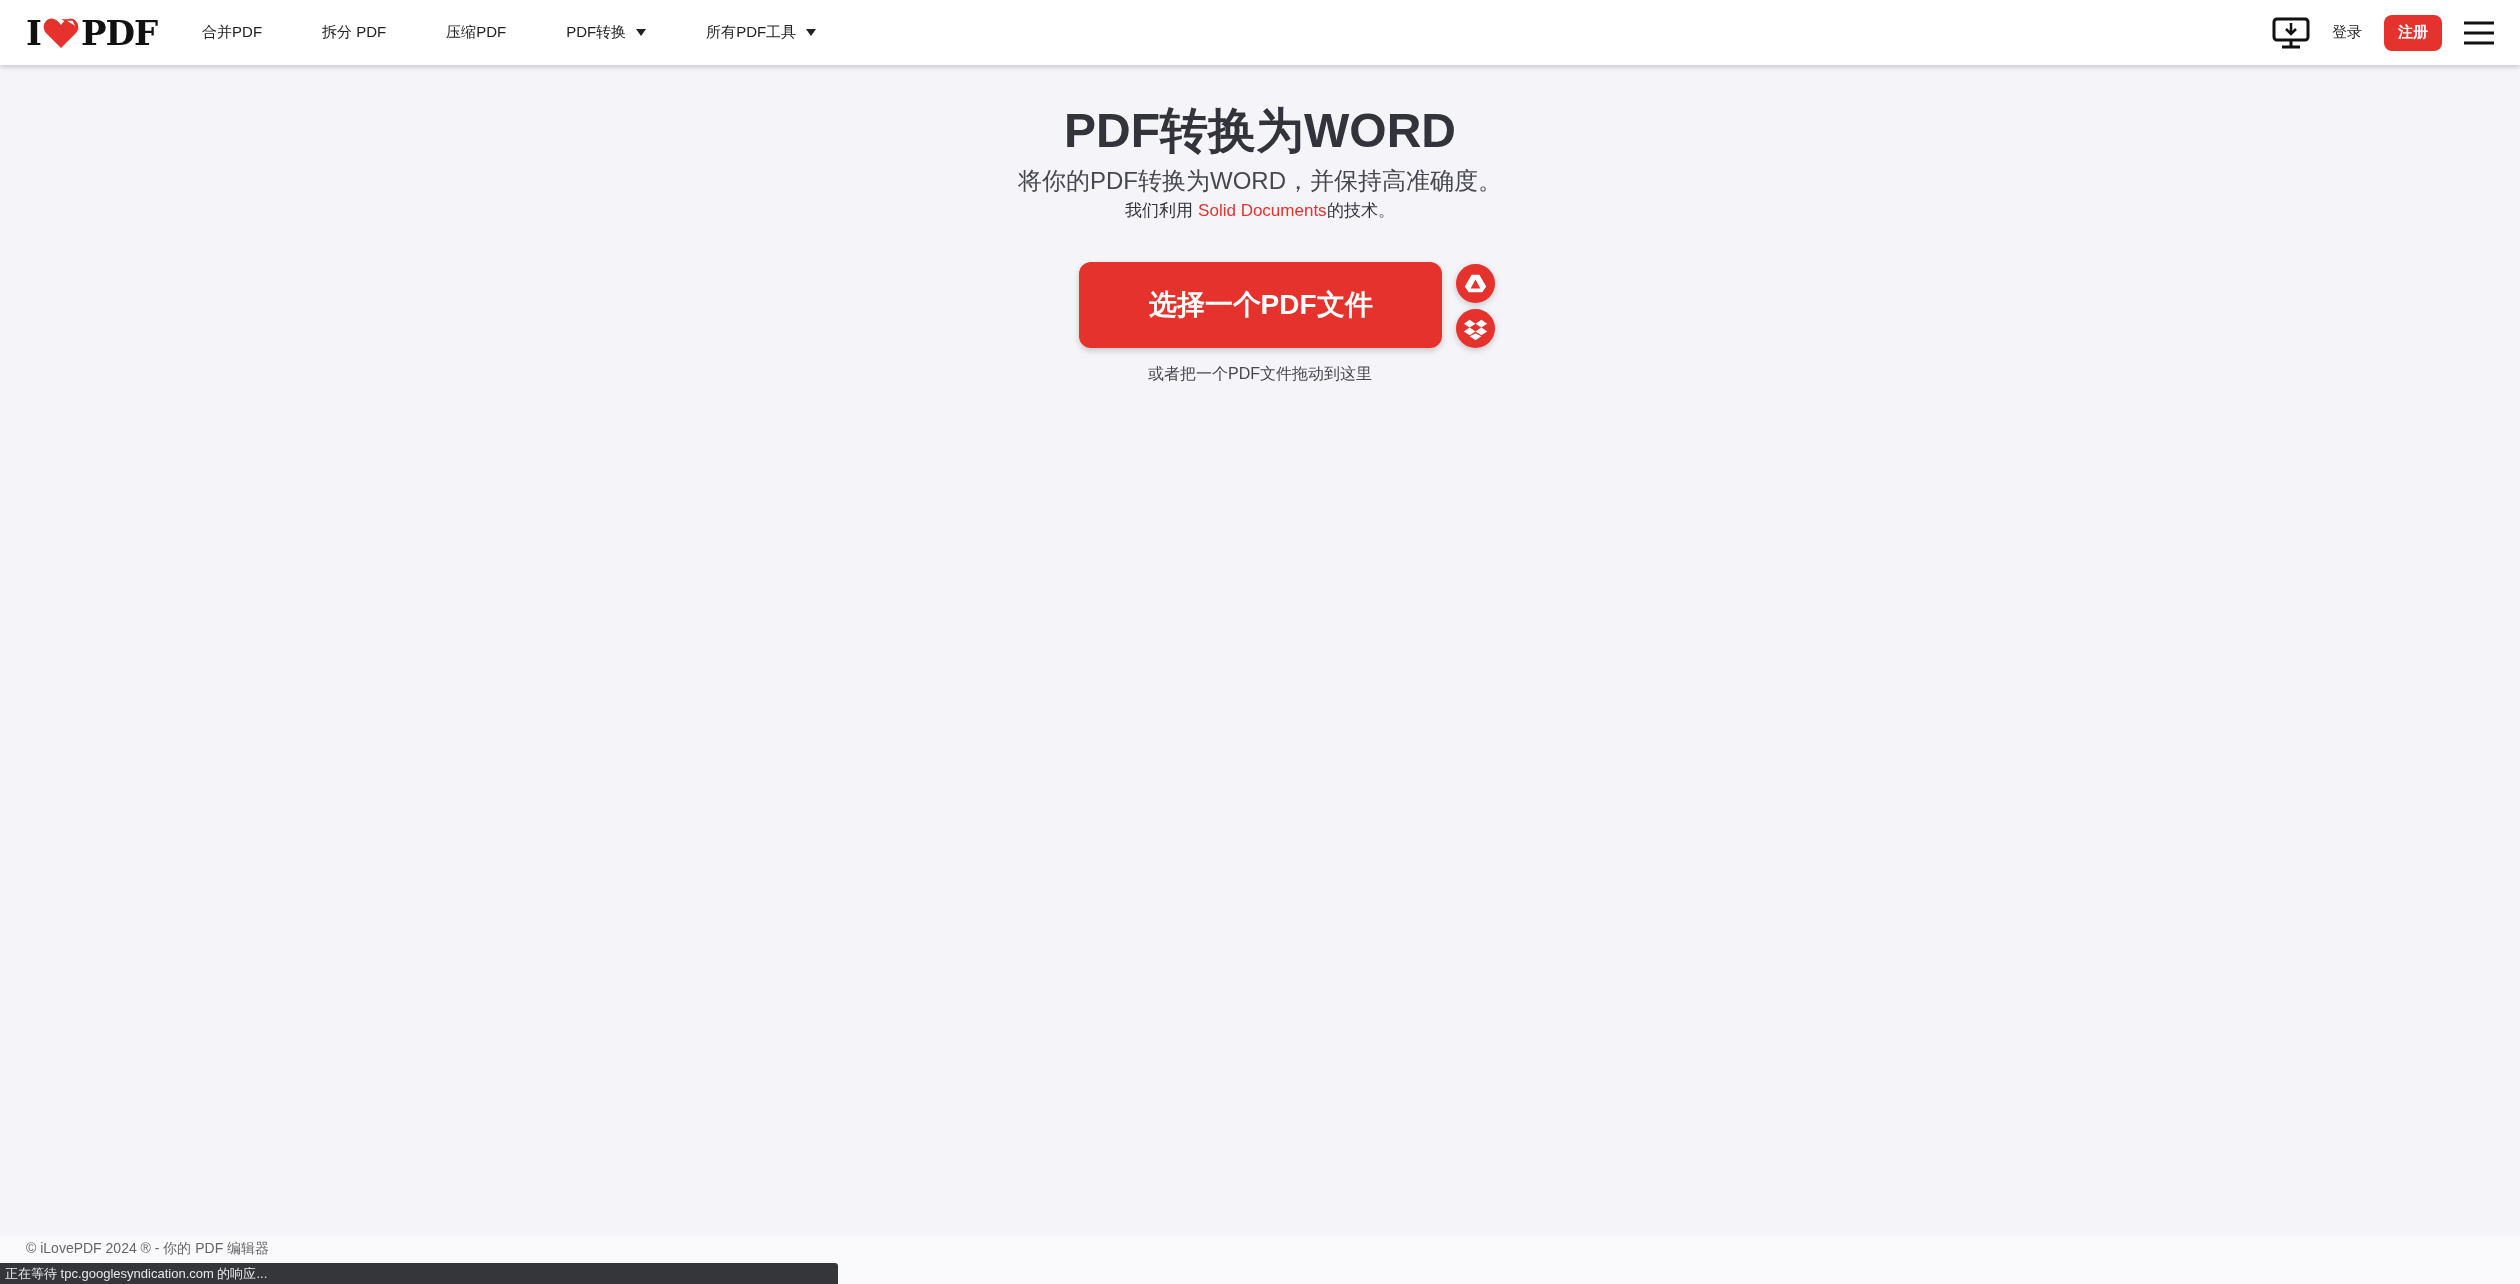 The height and width of the screenshot is (1284, 2520). Describe the element at coordinates (354, 32) in the screenshot. I see `nav-link: 拆分 PDF` at that location.